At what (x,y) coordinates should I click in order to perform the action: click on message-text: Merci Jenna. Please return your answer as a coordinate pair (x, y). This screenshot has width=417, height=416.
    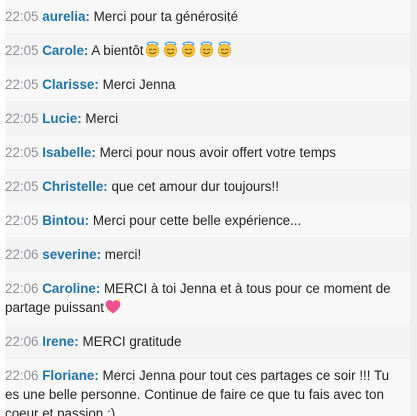
    Looking at the image, I should click on (139, 84).